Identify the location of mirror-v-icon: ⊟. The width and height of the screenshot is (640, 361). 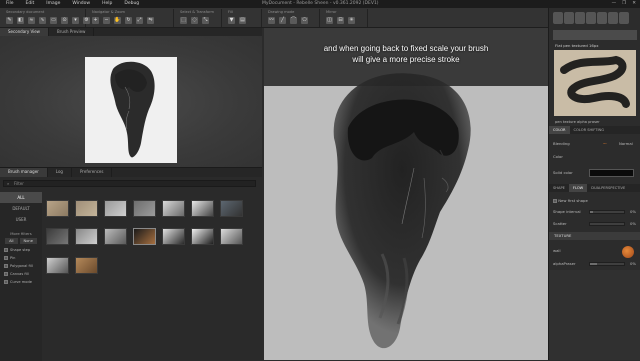
(340, 20).